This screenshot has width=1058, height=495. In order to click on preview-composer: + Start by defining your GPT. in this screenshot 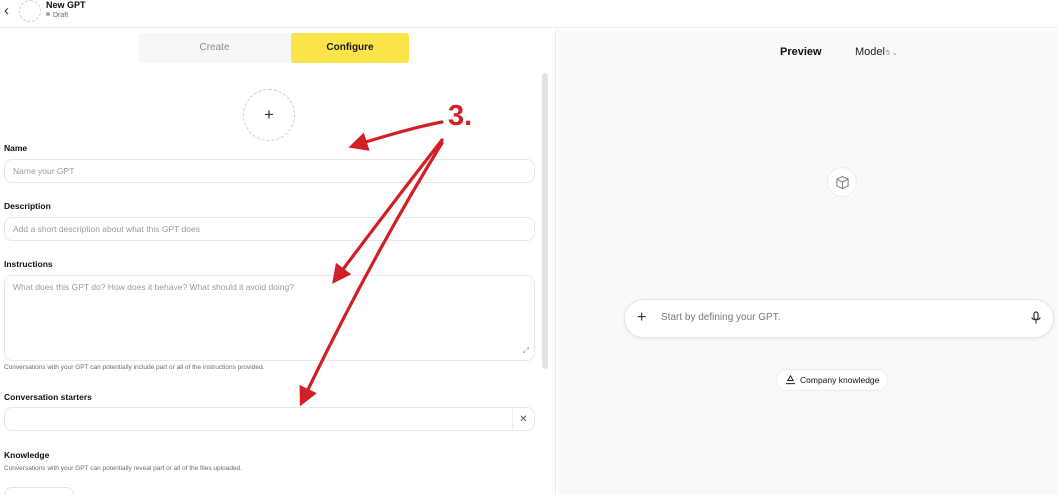, I will do `click(839, 318)`.